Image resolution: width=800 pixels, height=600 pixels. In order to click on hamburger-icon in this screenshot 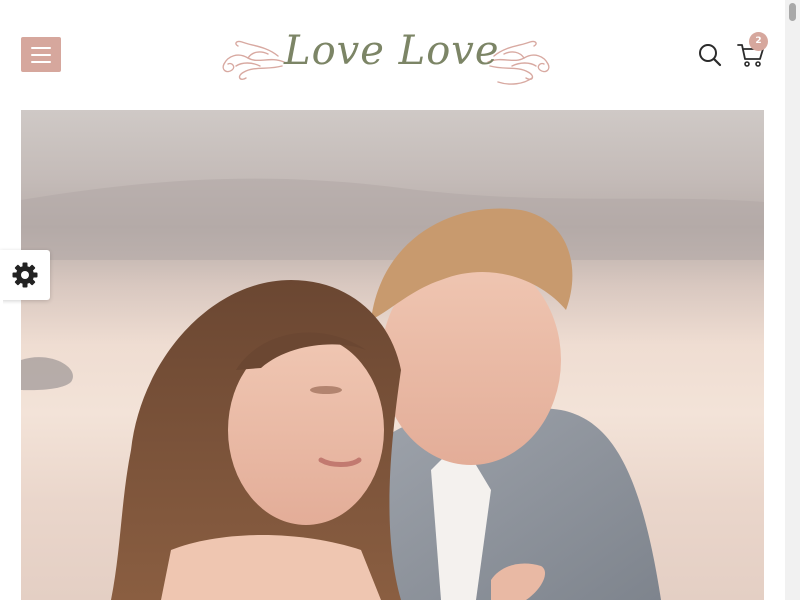, I will do `click(41, 48)`.